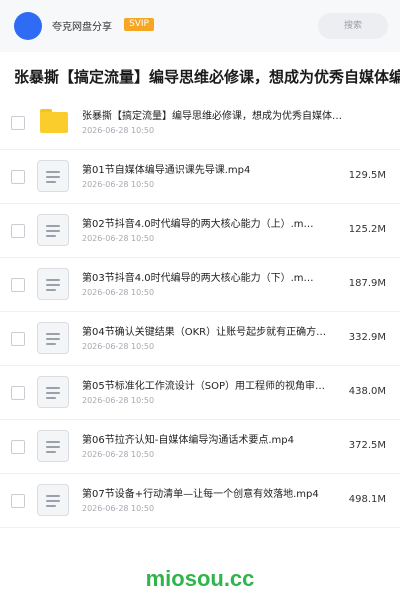 This screenshot has width=400, height=600. What do you see at coordinates (367, 337) in the screenshot?
I see `item-size: 332.9M` at bounding box center [367, 337].